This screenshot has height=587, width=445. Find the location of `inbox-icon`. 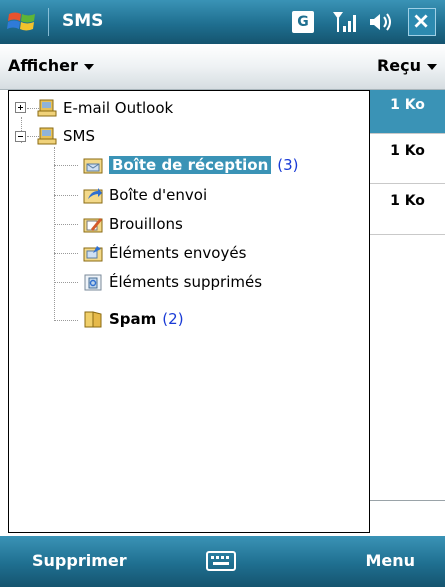

inbox-icon is located at coordinates (93, 166).